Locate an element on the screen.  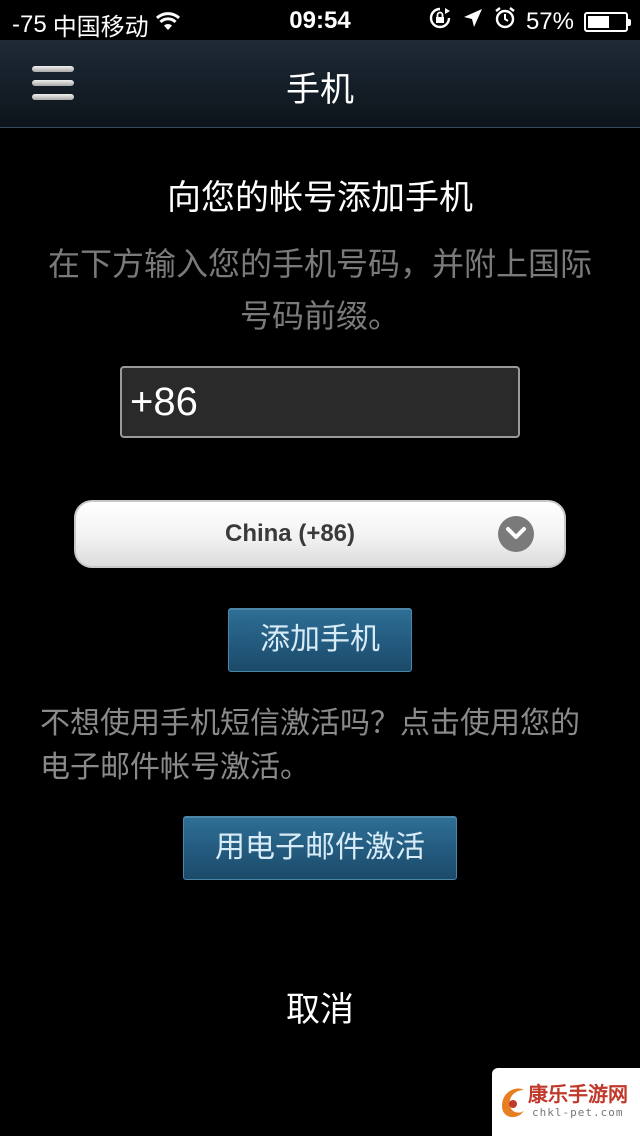
battery-percent: 57% is located at coordinates (549, 21).